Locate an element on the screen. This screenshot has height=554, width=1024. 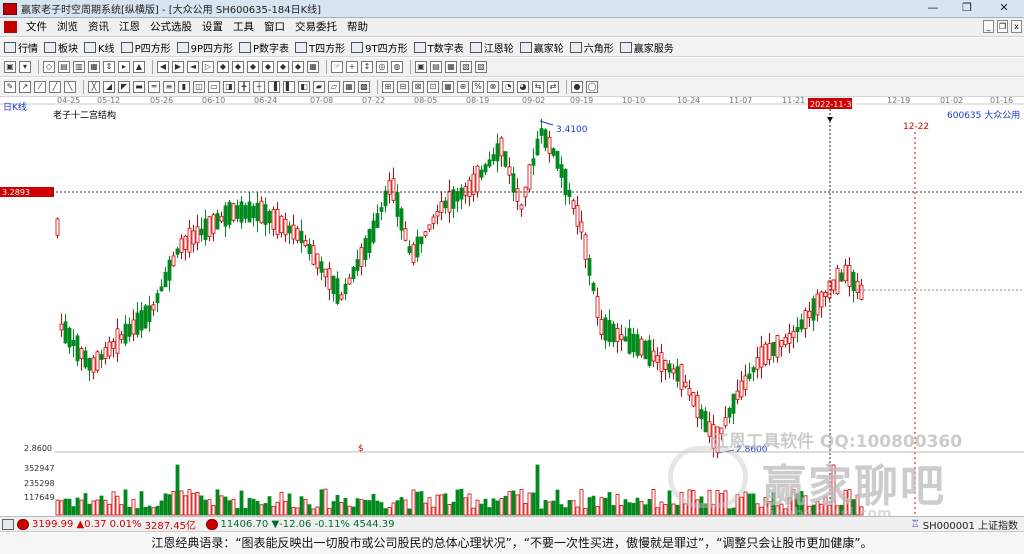
nav-tool-icon-3: ◇ is located at coordinates (49, 67).